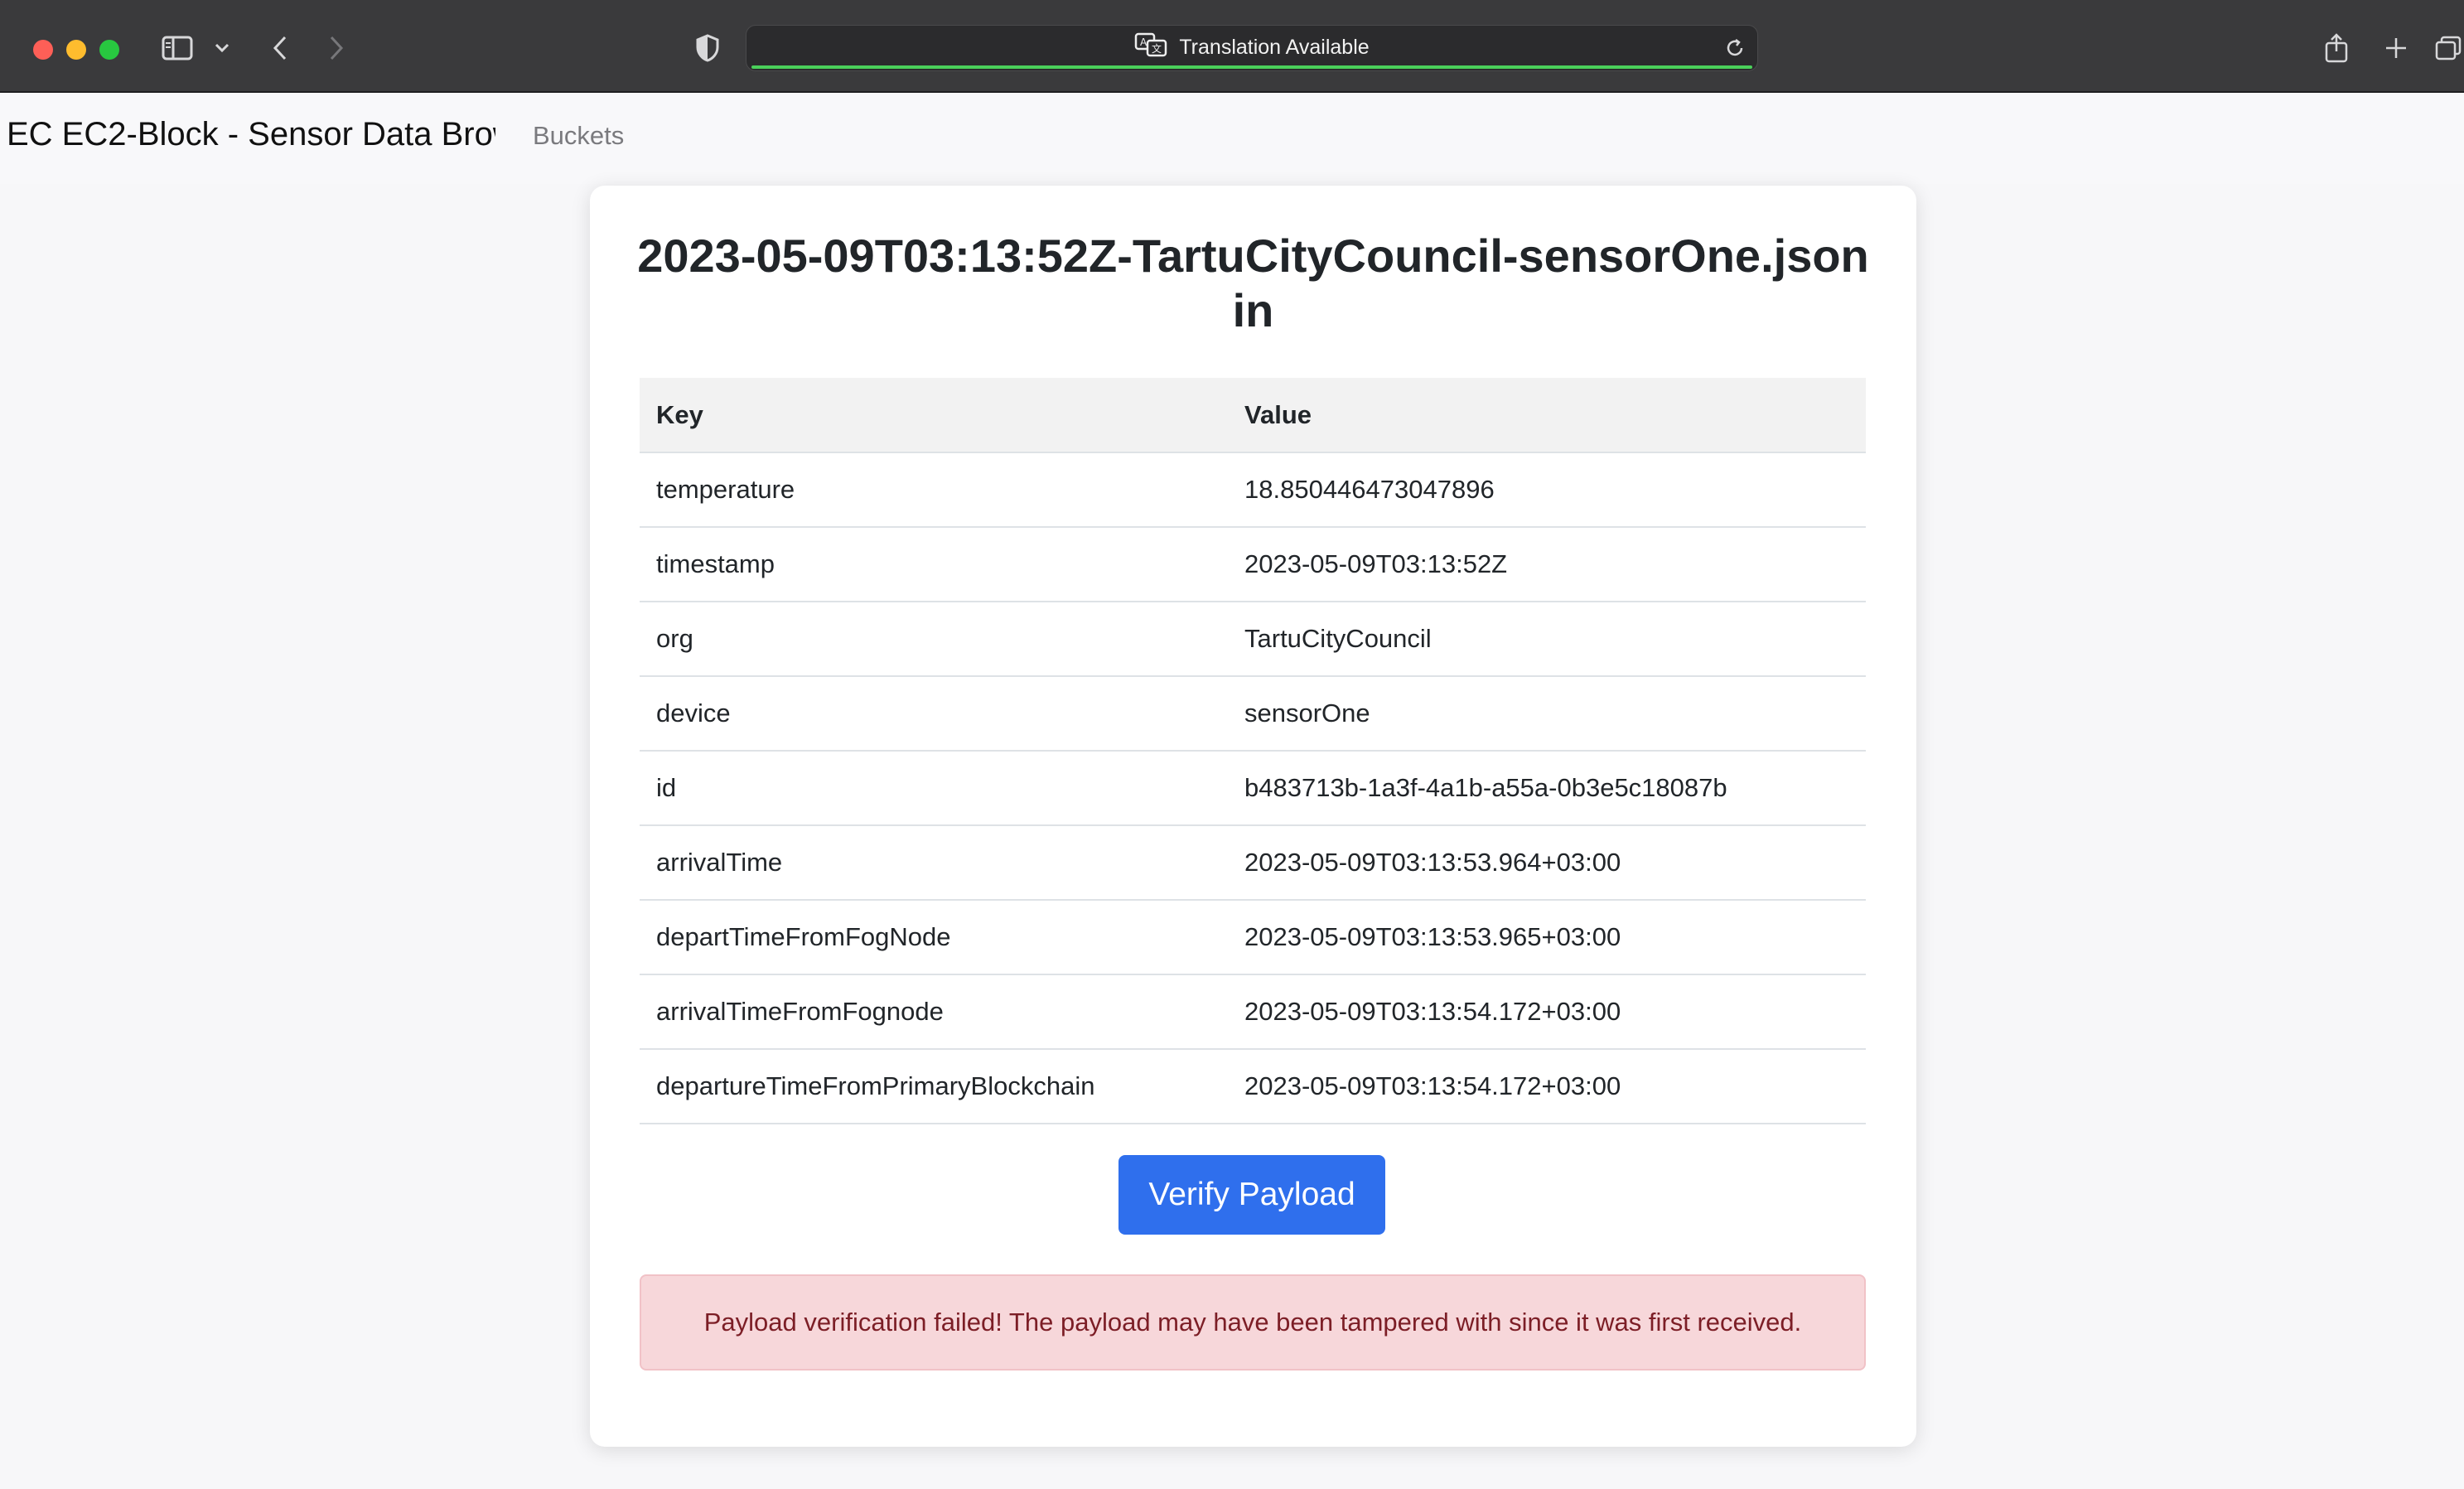 The image size is (2464, 1489). I want to click on page-load-progress, so click(1251, 67).